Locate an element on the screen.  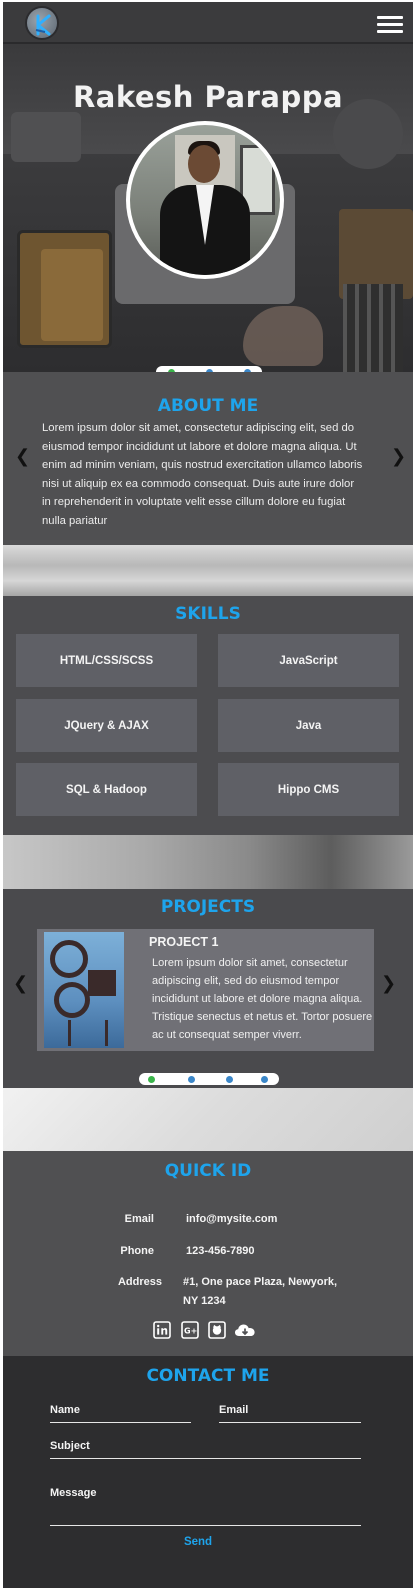
projects-carousel-dots is located at coordinates (209, 1079).